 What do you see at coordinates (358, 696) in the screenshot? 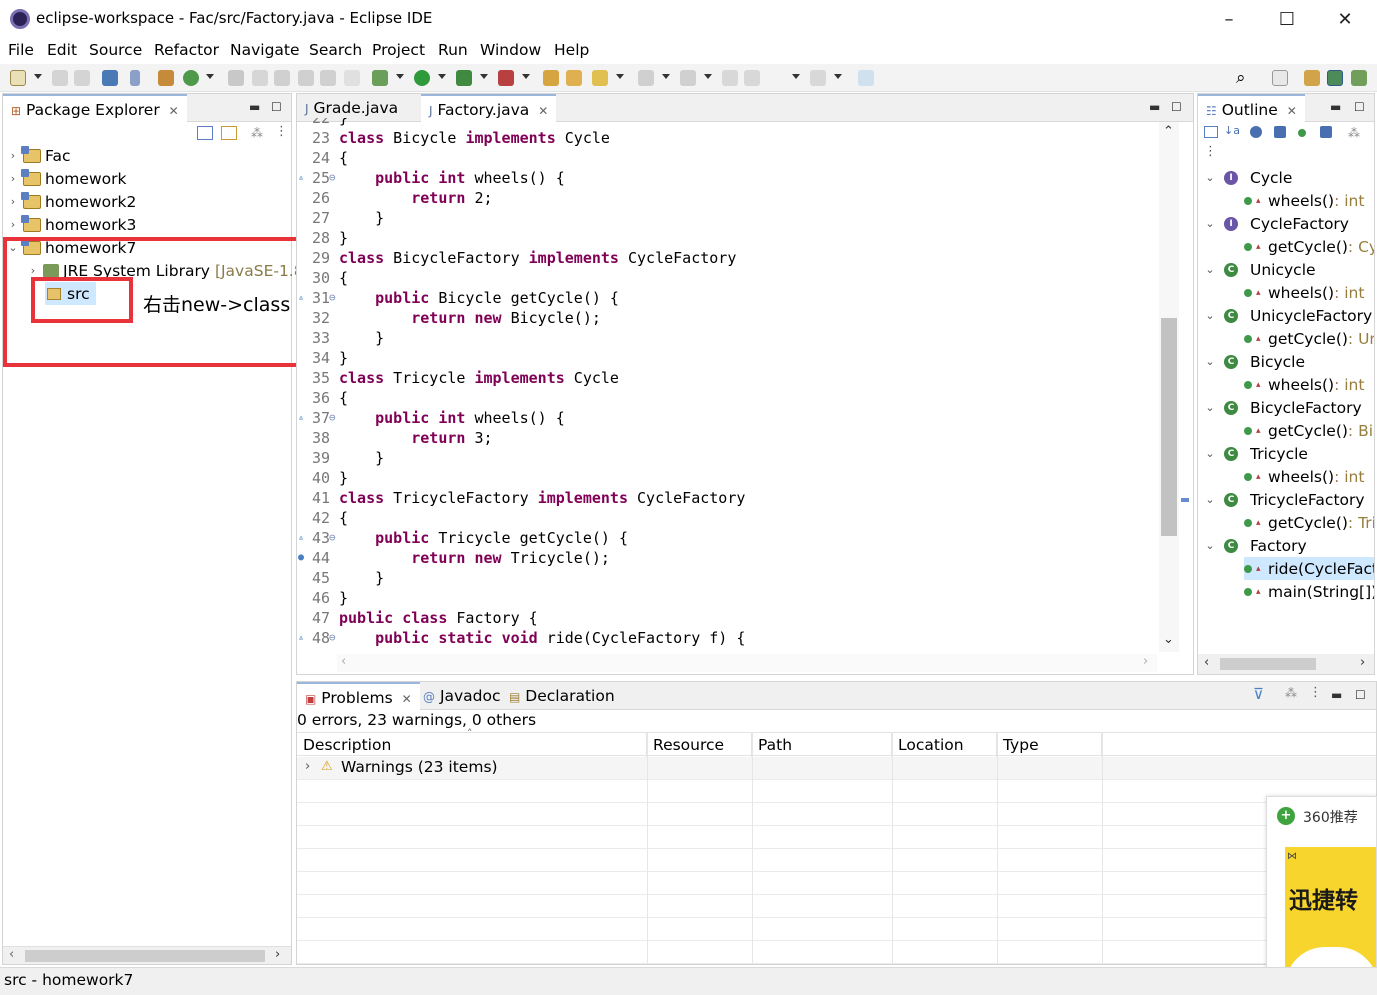
I see `tab-problems: ▣ Problems ✕` at bounding box center [358, 696].